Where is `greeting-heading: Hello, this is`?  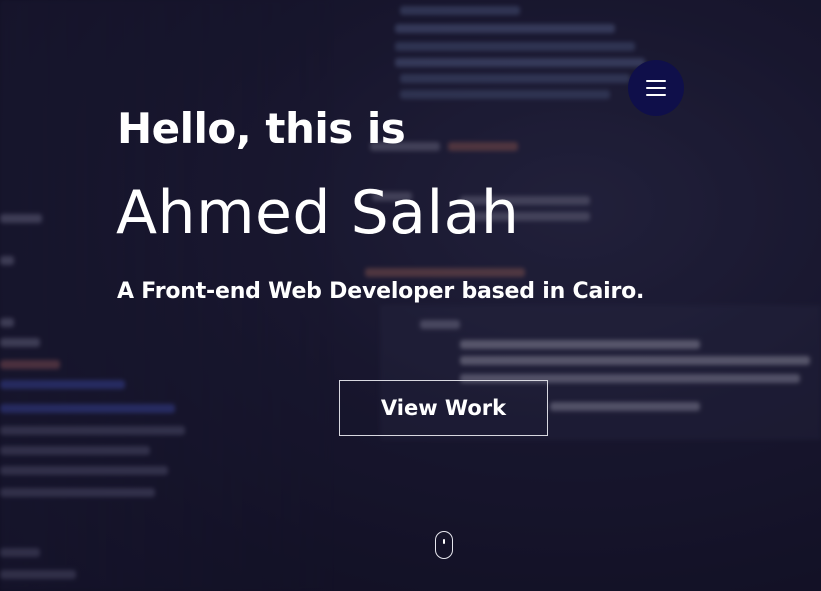 greeting-heading: Hello, this is is located at coordinates (261, 128).